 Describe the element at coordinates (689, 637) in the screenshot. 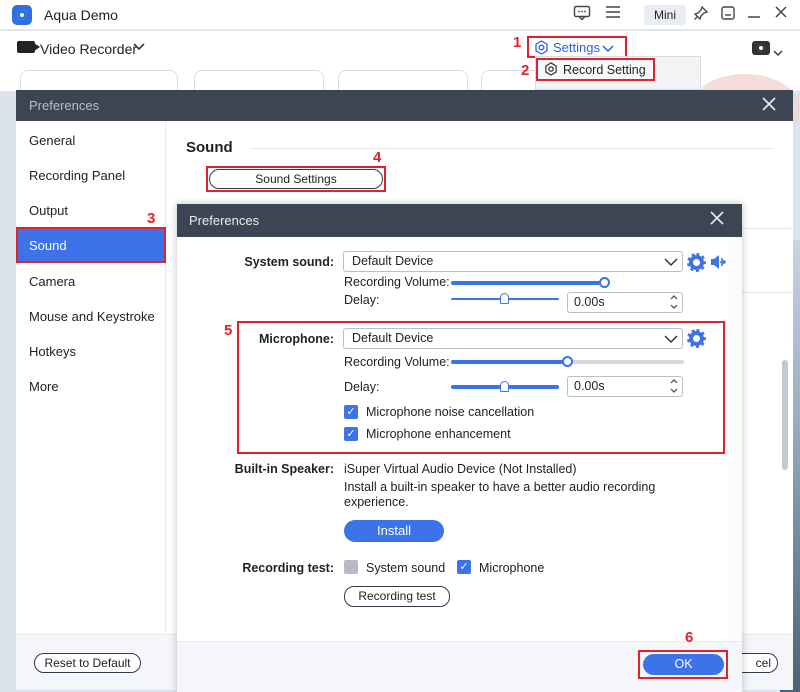

I see `step-marker-6: 6` at that location.